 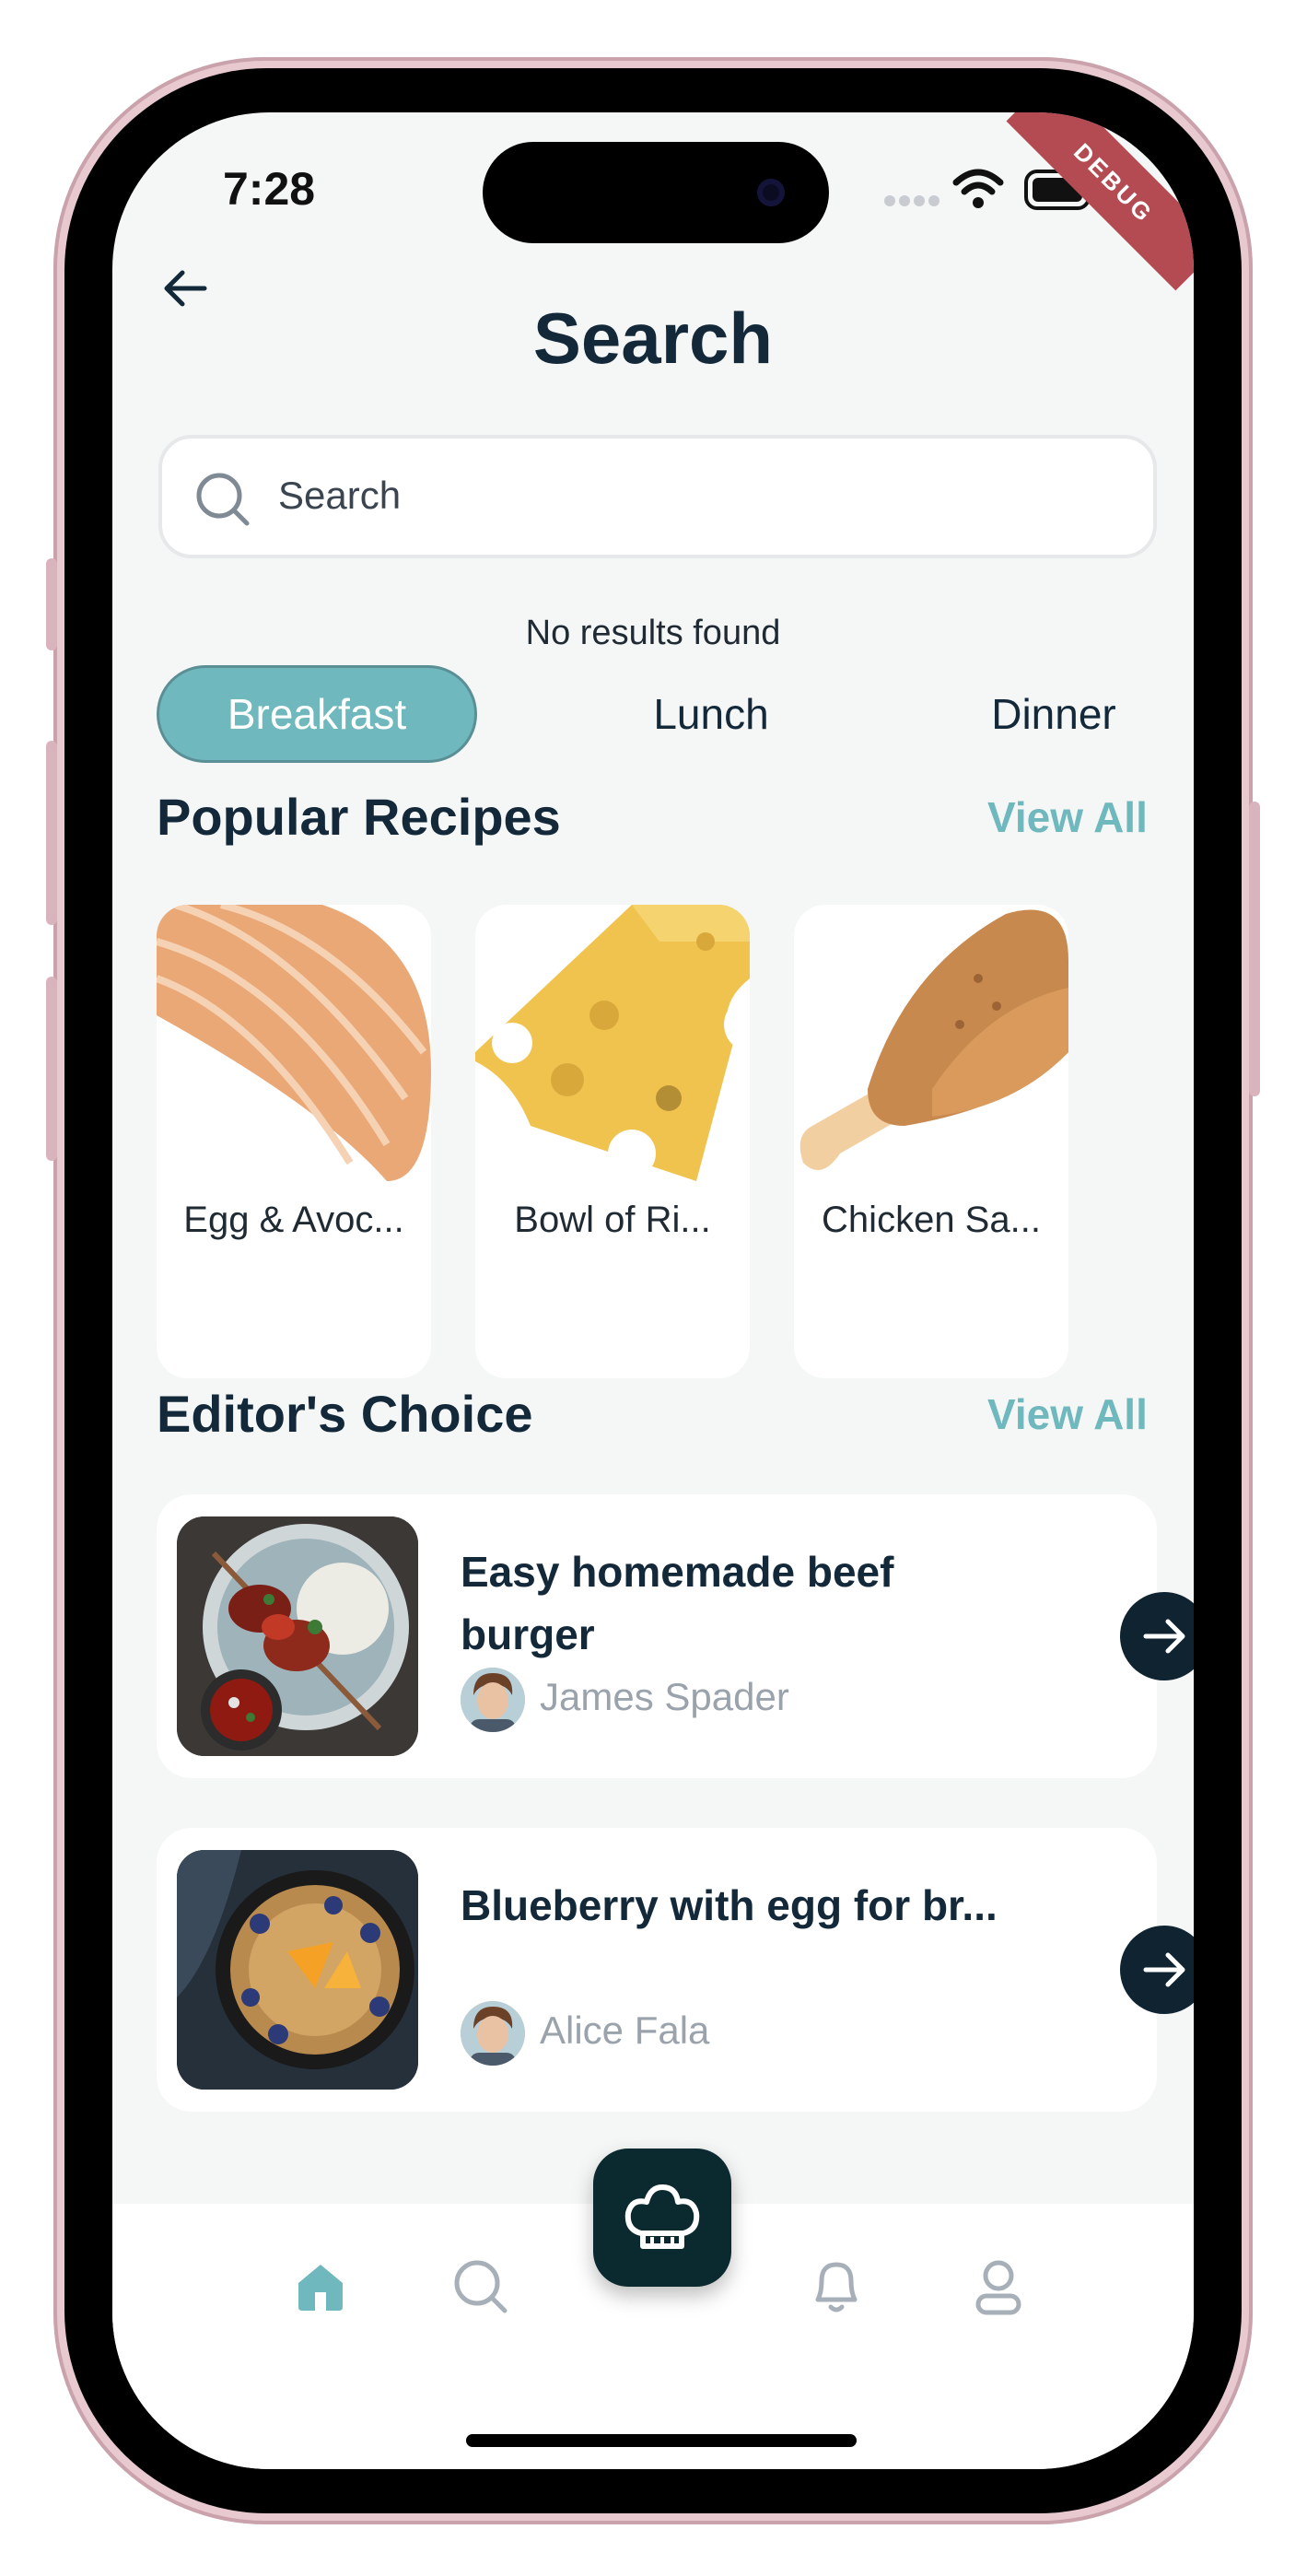 I want to click on chef-hat-icon, so click(x=662, y=2216).